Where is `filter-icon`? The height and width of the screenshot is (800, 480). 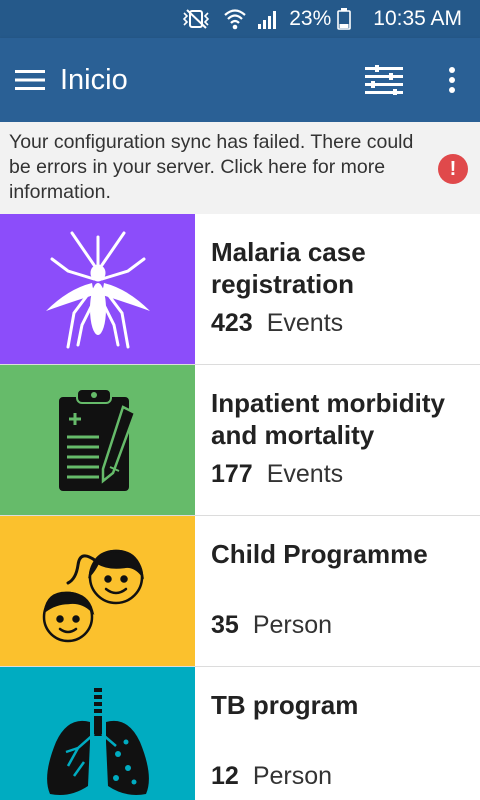
filter-icon is located at coordinates (384, 80).